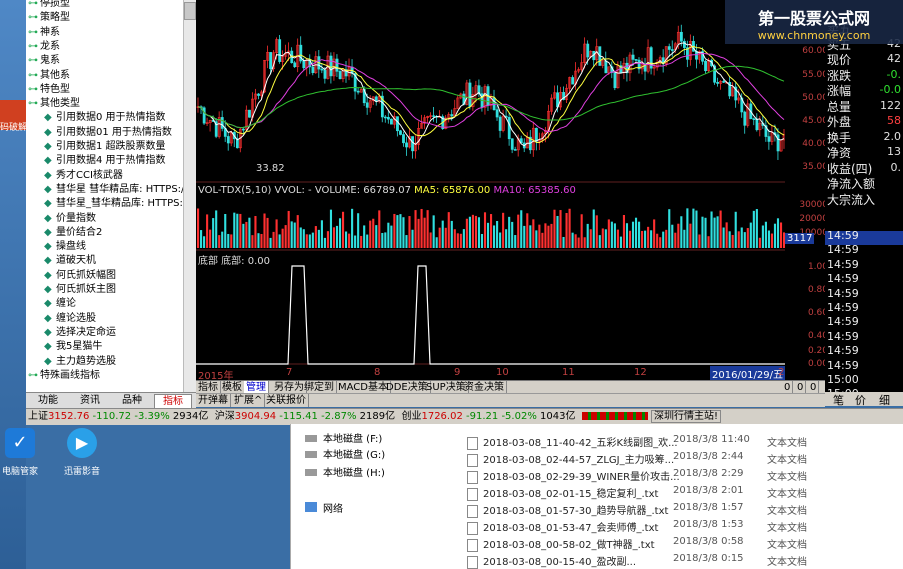  Describe the element at coordinates (79, 232) in the screenshot. I see `tree-item-label: 量价结合2` at that location.